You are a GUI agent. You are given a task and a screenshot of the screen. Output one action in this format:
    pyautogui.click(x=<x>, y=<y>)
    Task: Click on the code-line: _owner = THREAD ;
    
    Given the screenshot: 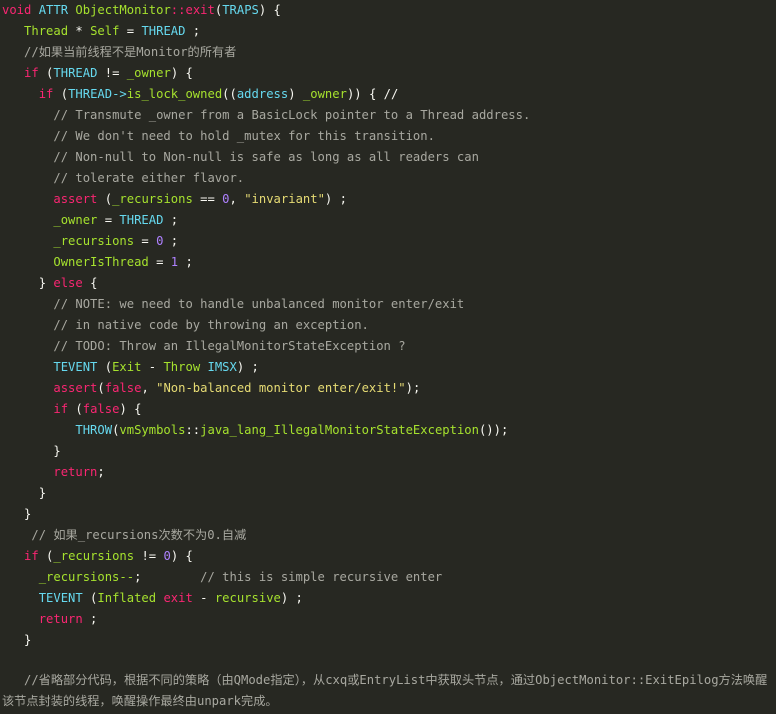 What is the action you would take?
    pyautogui.click(x=388, y=220)
    